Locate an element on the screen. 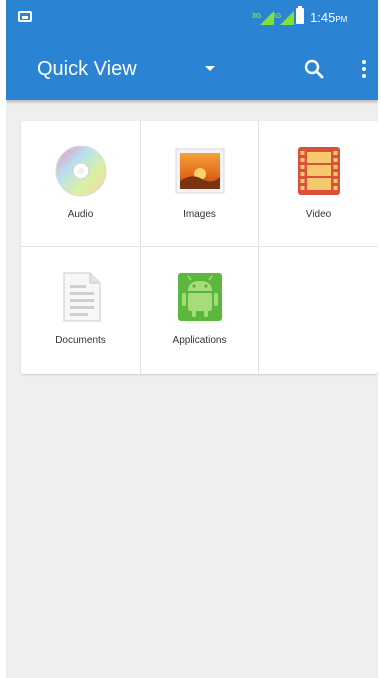  category-applications: Applications is located at coordinates (200, 310).